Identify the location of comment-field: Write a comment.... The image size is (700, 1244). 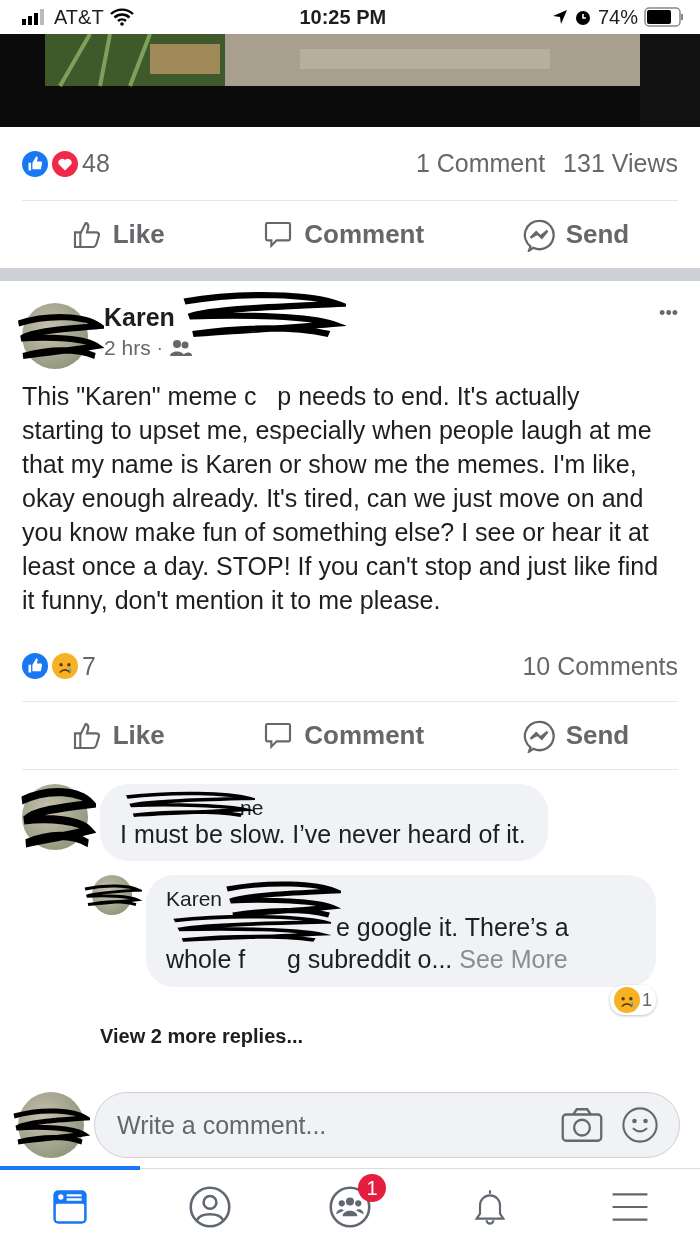
(387, 1125).